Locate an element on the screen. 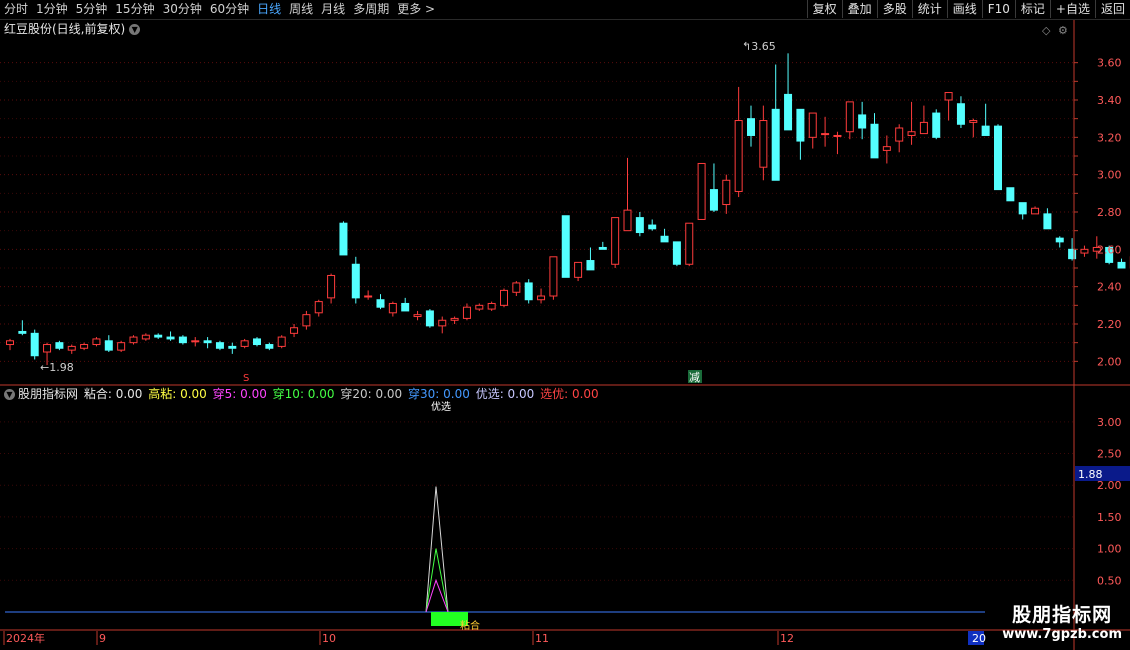 The image size is (1130, 650). period-tab: 分时 is located at coordinates (16, 9).